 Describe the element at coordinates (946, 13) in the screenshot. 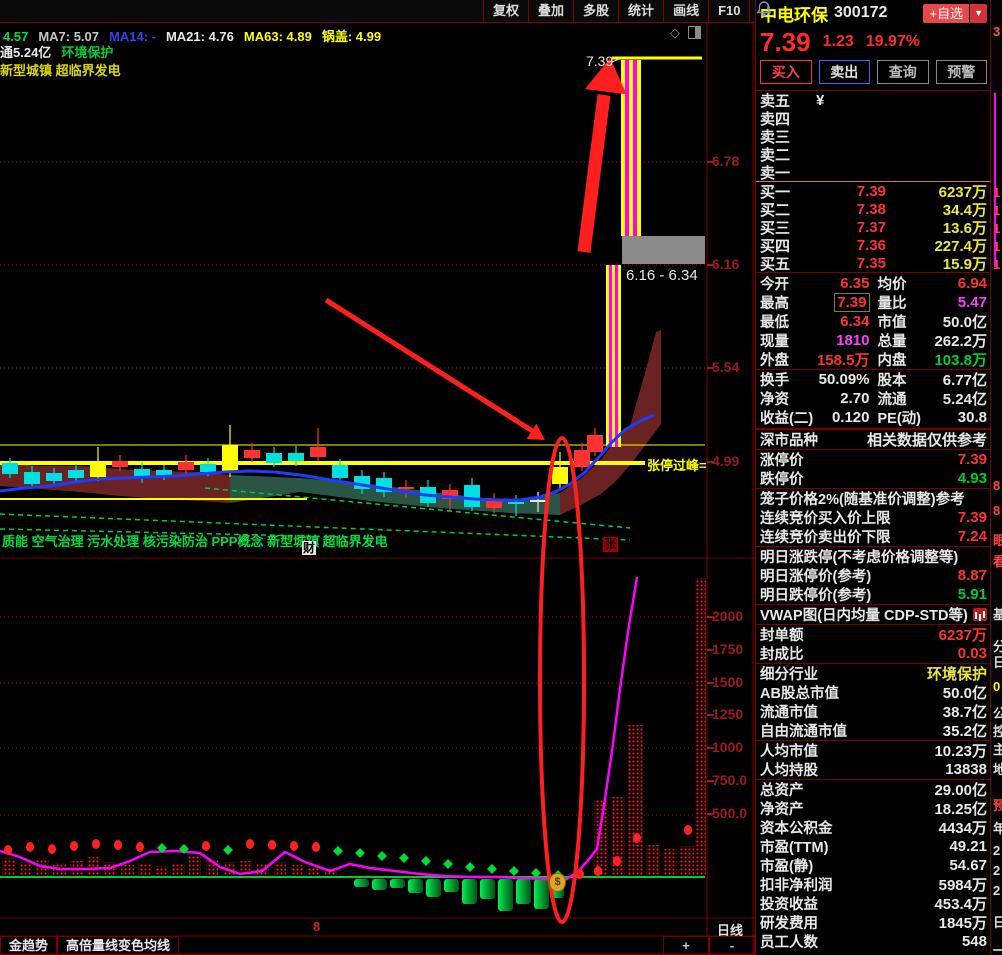

I see `add-watchlist-button: +自选` at that location.